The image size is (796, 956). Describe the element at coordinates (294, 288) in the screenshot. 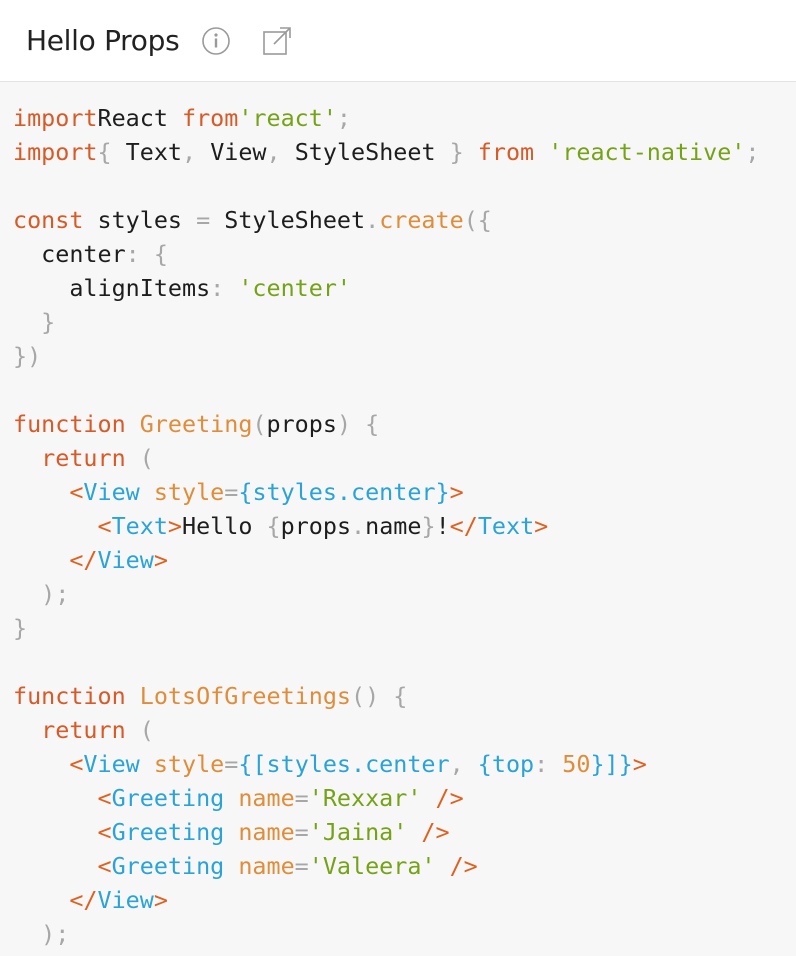

I see `code-token: 'center'` at that location.